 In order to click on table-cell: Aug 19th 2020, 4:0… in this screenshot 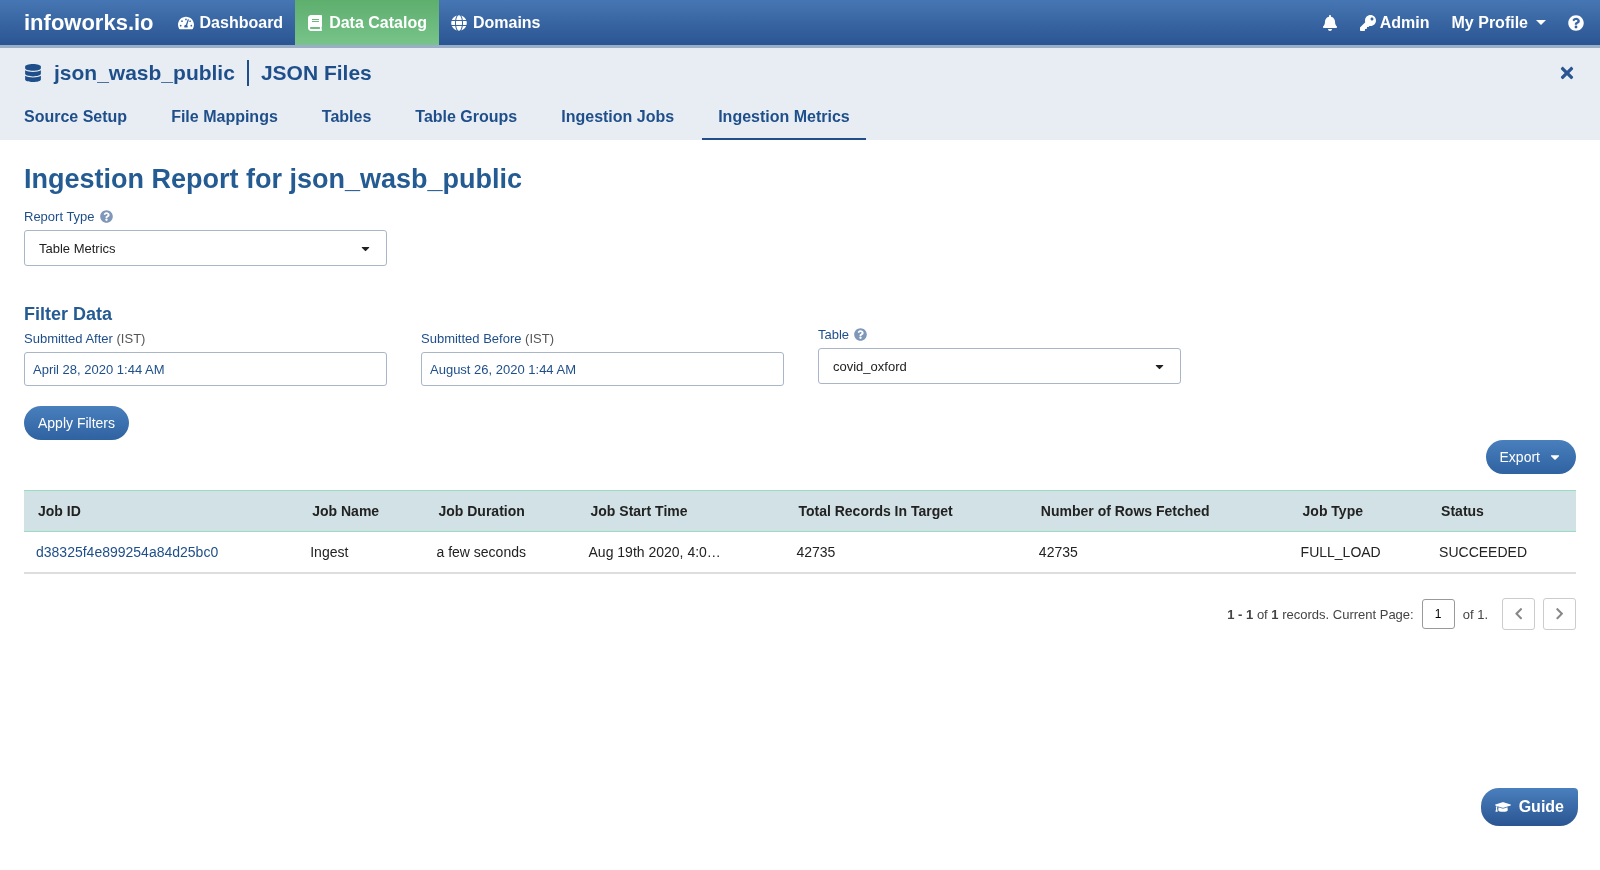, I will do `click(680, 552)`.